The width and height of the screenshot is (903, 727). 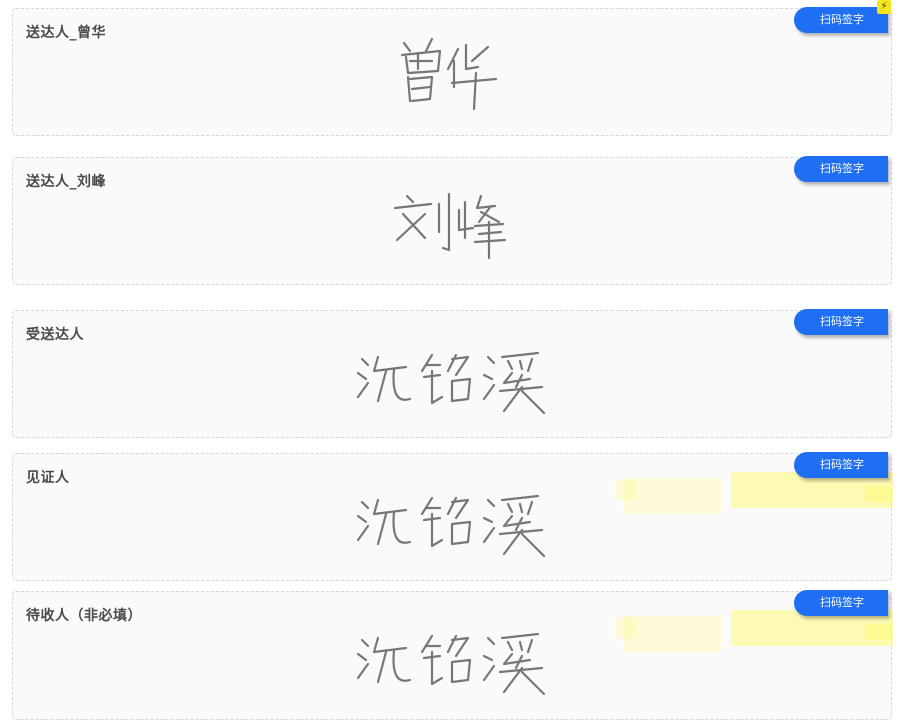 I want to click on card-label: 受送达人, so click(x=55, y=335).